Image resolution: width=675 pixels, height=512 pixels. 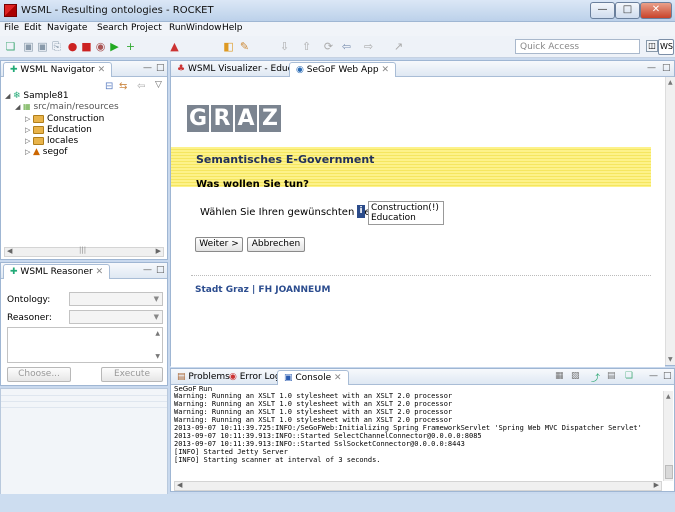 What do you see at coordinates (177, 28) in the screenshot?
I see `menu-run: Run` at bounding box center [177, 28].